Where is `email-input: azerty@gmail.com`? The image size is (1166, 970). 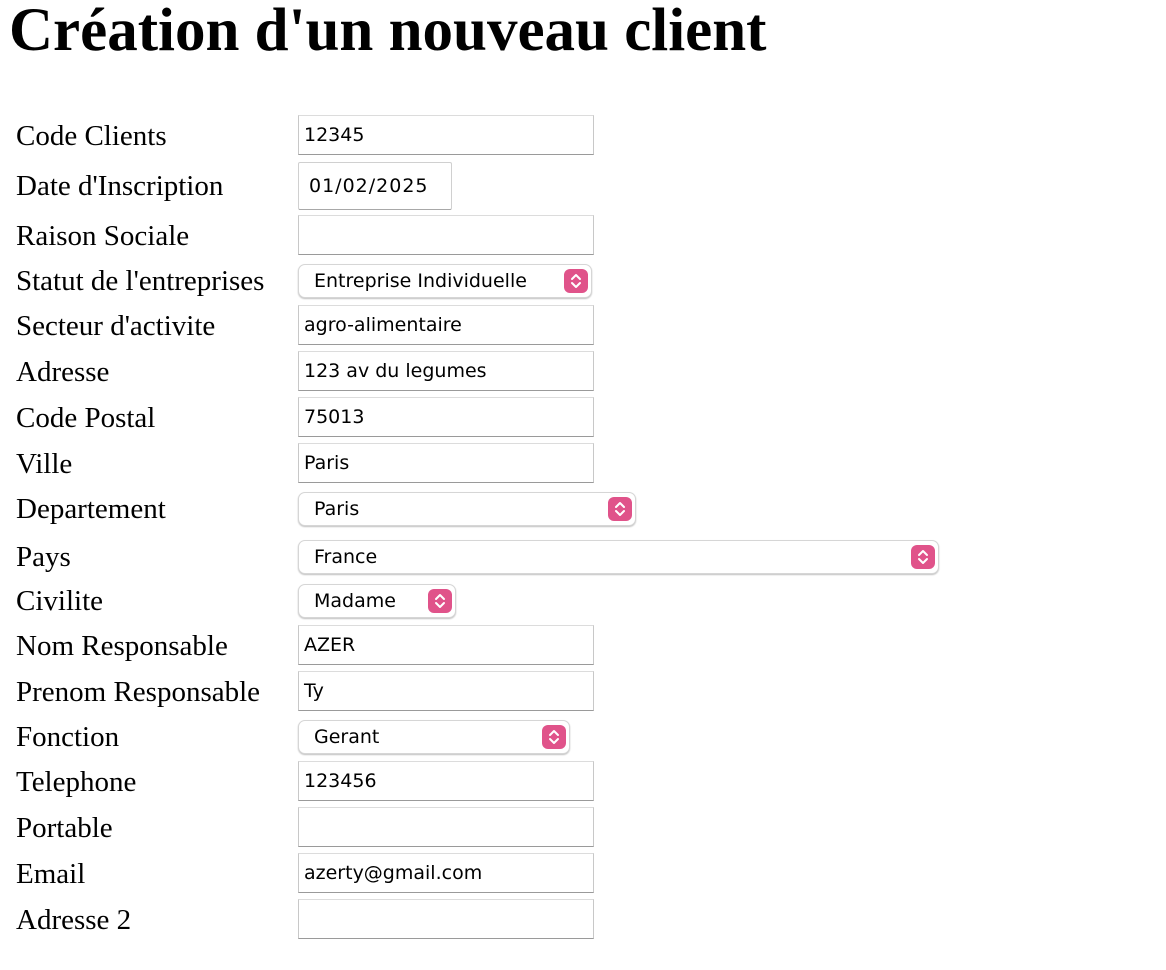 email-input: azerty@gmail.com is located at coordinates (446, 873).